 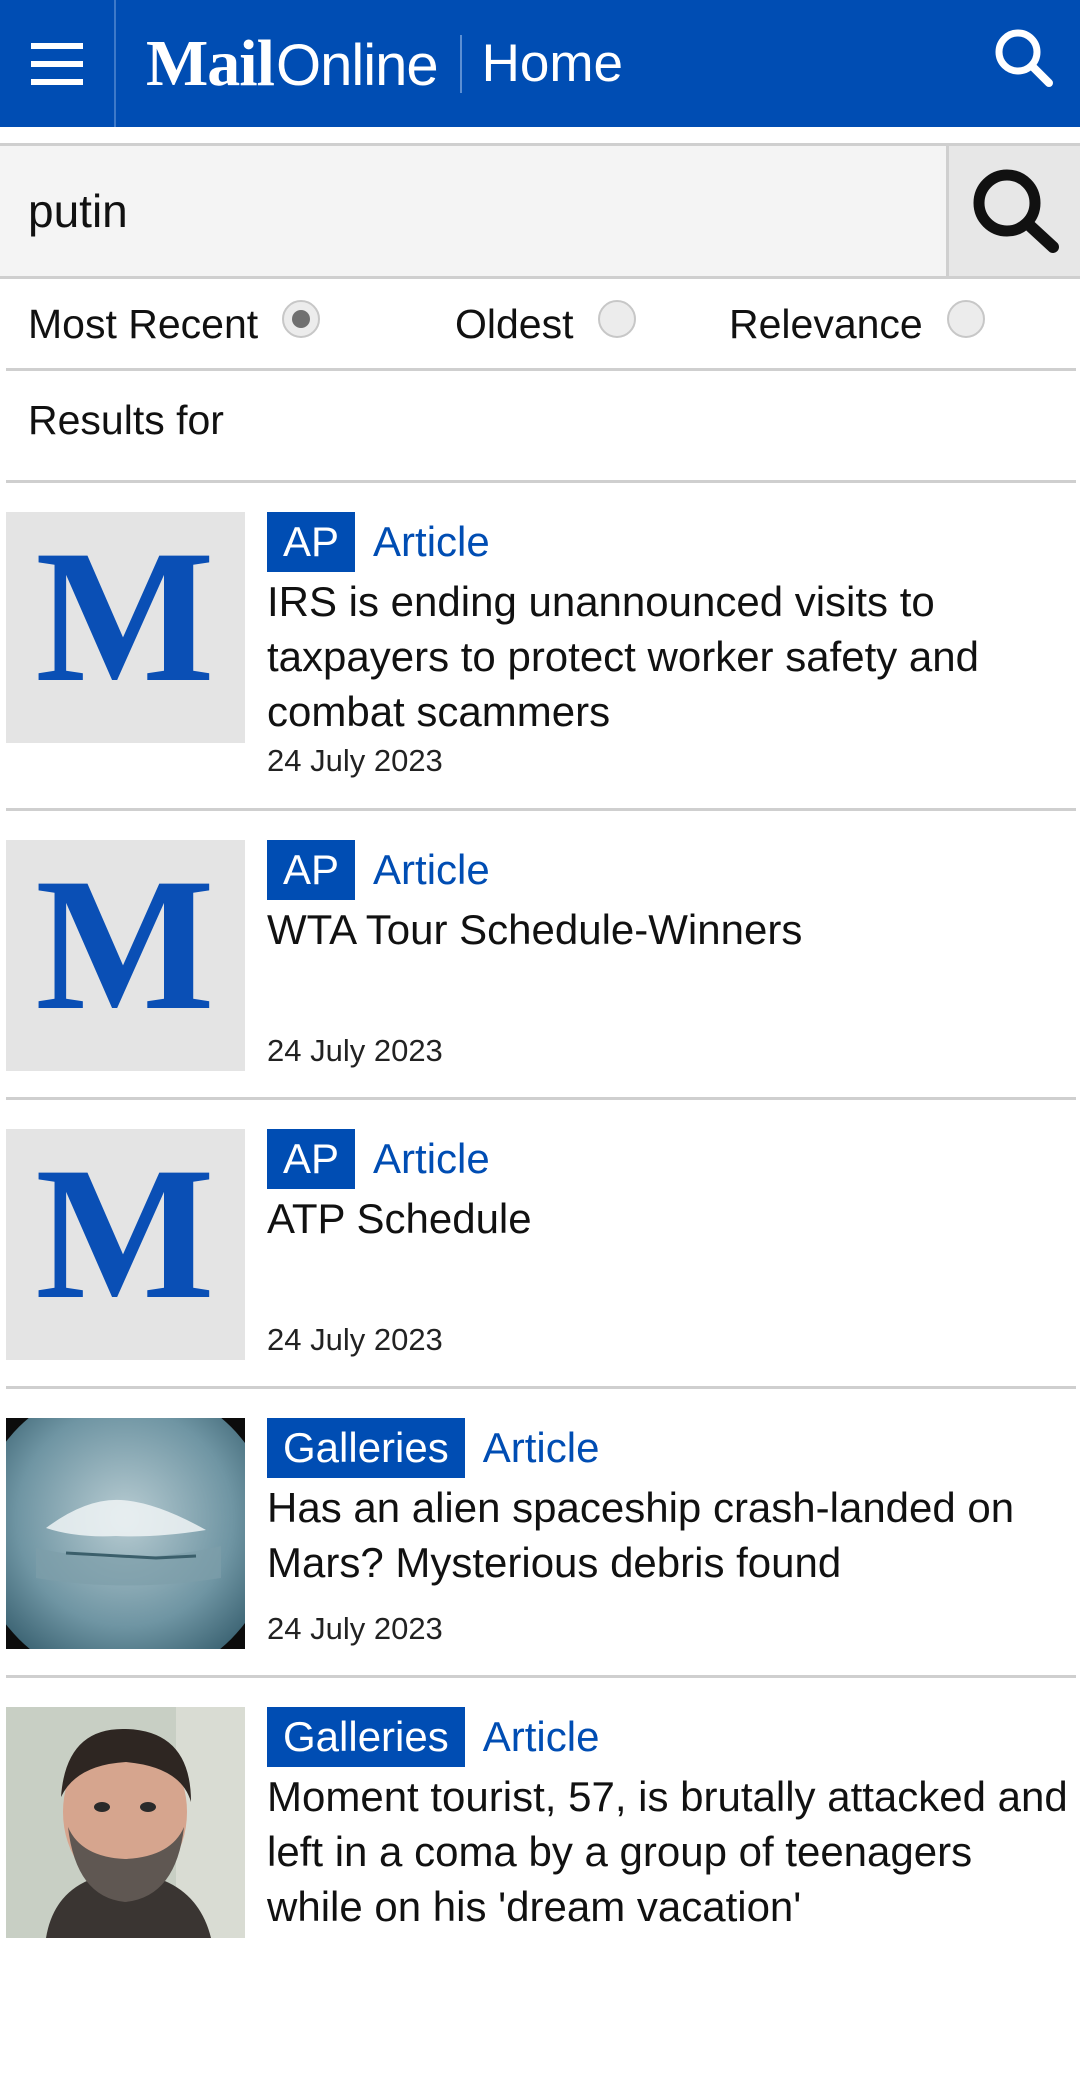 I want to click on result-item: M AP Article ATP Schedule 24 July 2023, so click(x=541, y=1244).